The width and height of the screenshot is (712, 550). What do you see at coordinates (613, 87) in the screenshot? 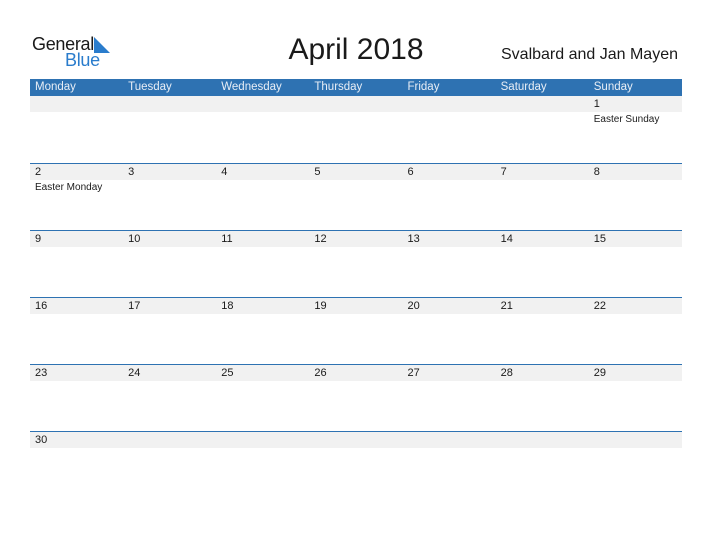
I see `weekday-sunday: Sunday` at bounding box center [613, 87].